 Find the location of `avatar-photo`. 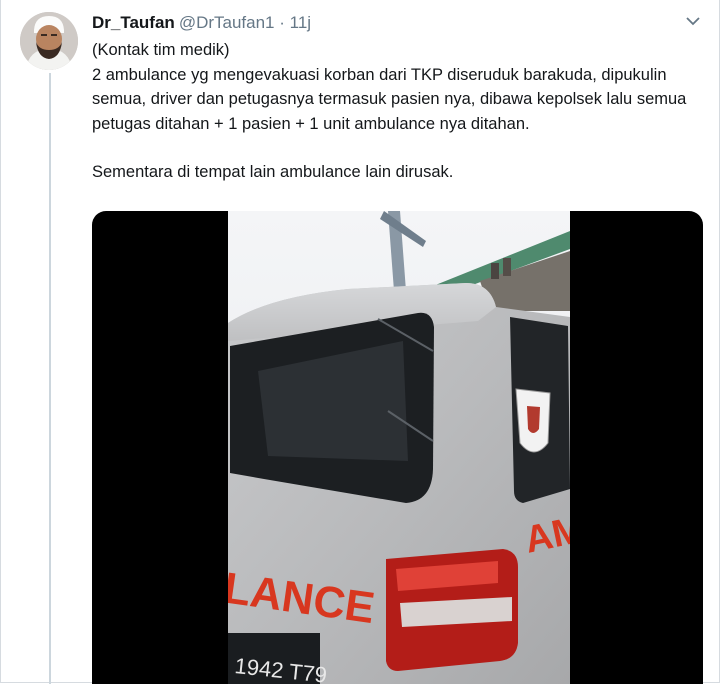

avatar-photo is located at coordinates (49, 41).